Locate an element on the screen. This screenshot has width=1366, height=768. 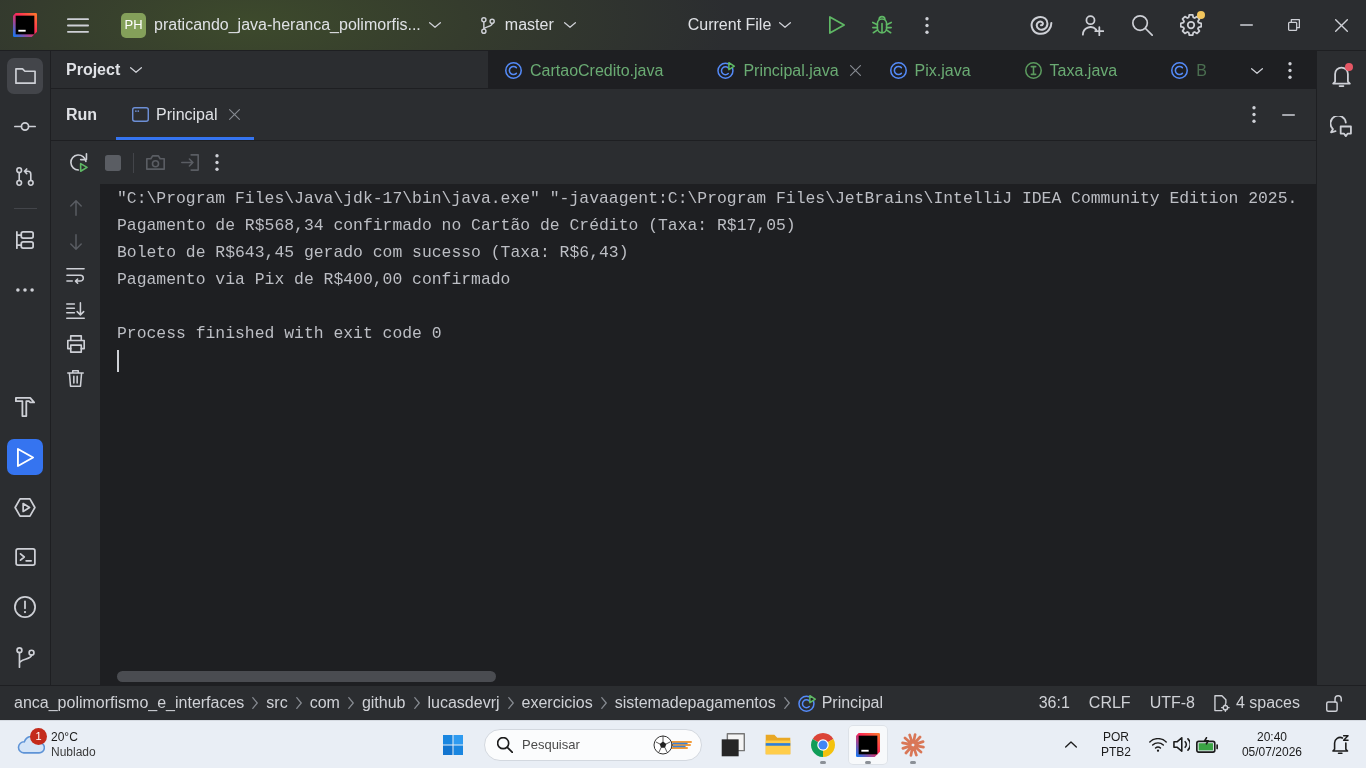
add-user-icon is located at coordinates (1093, 25).